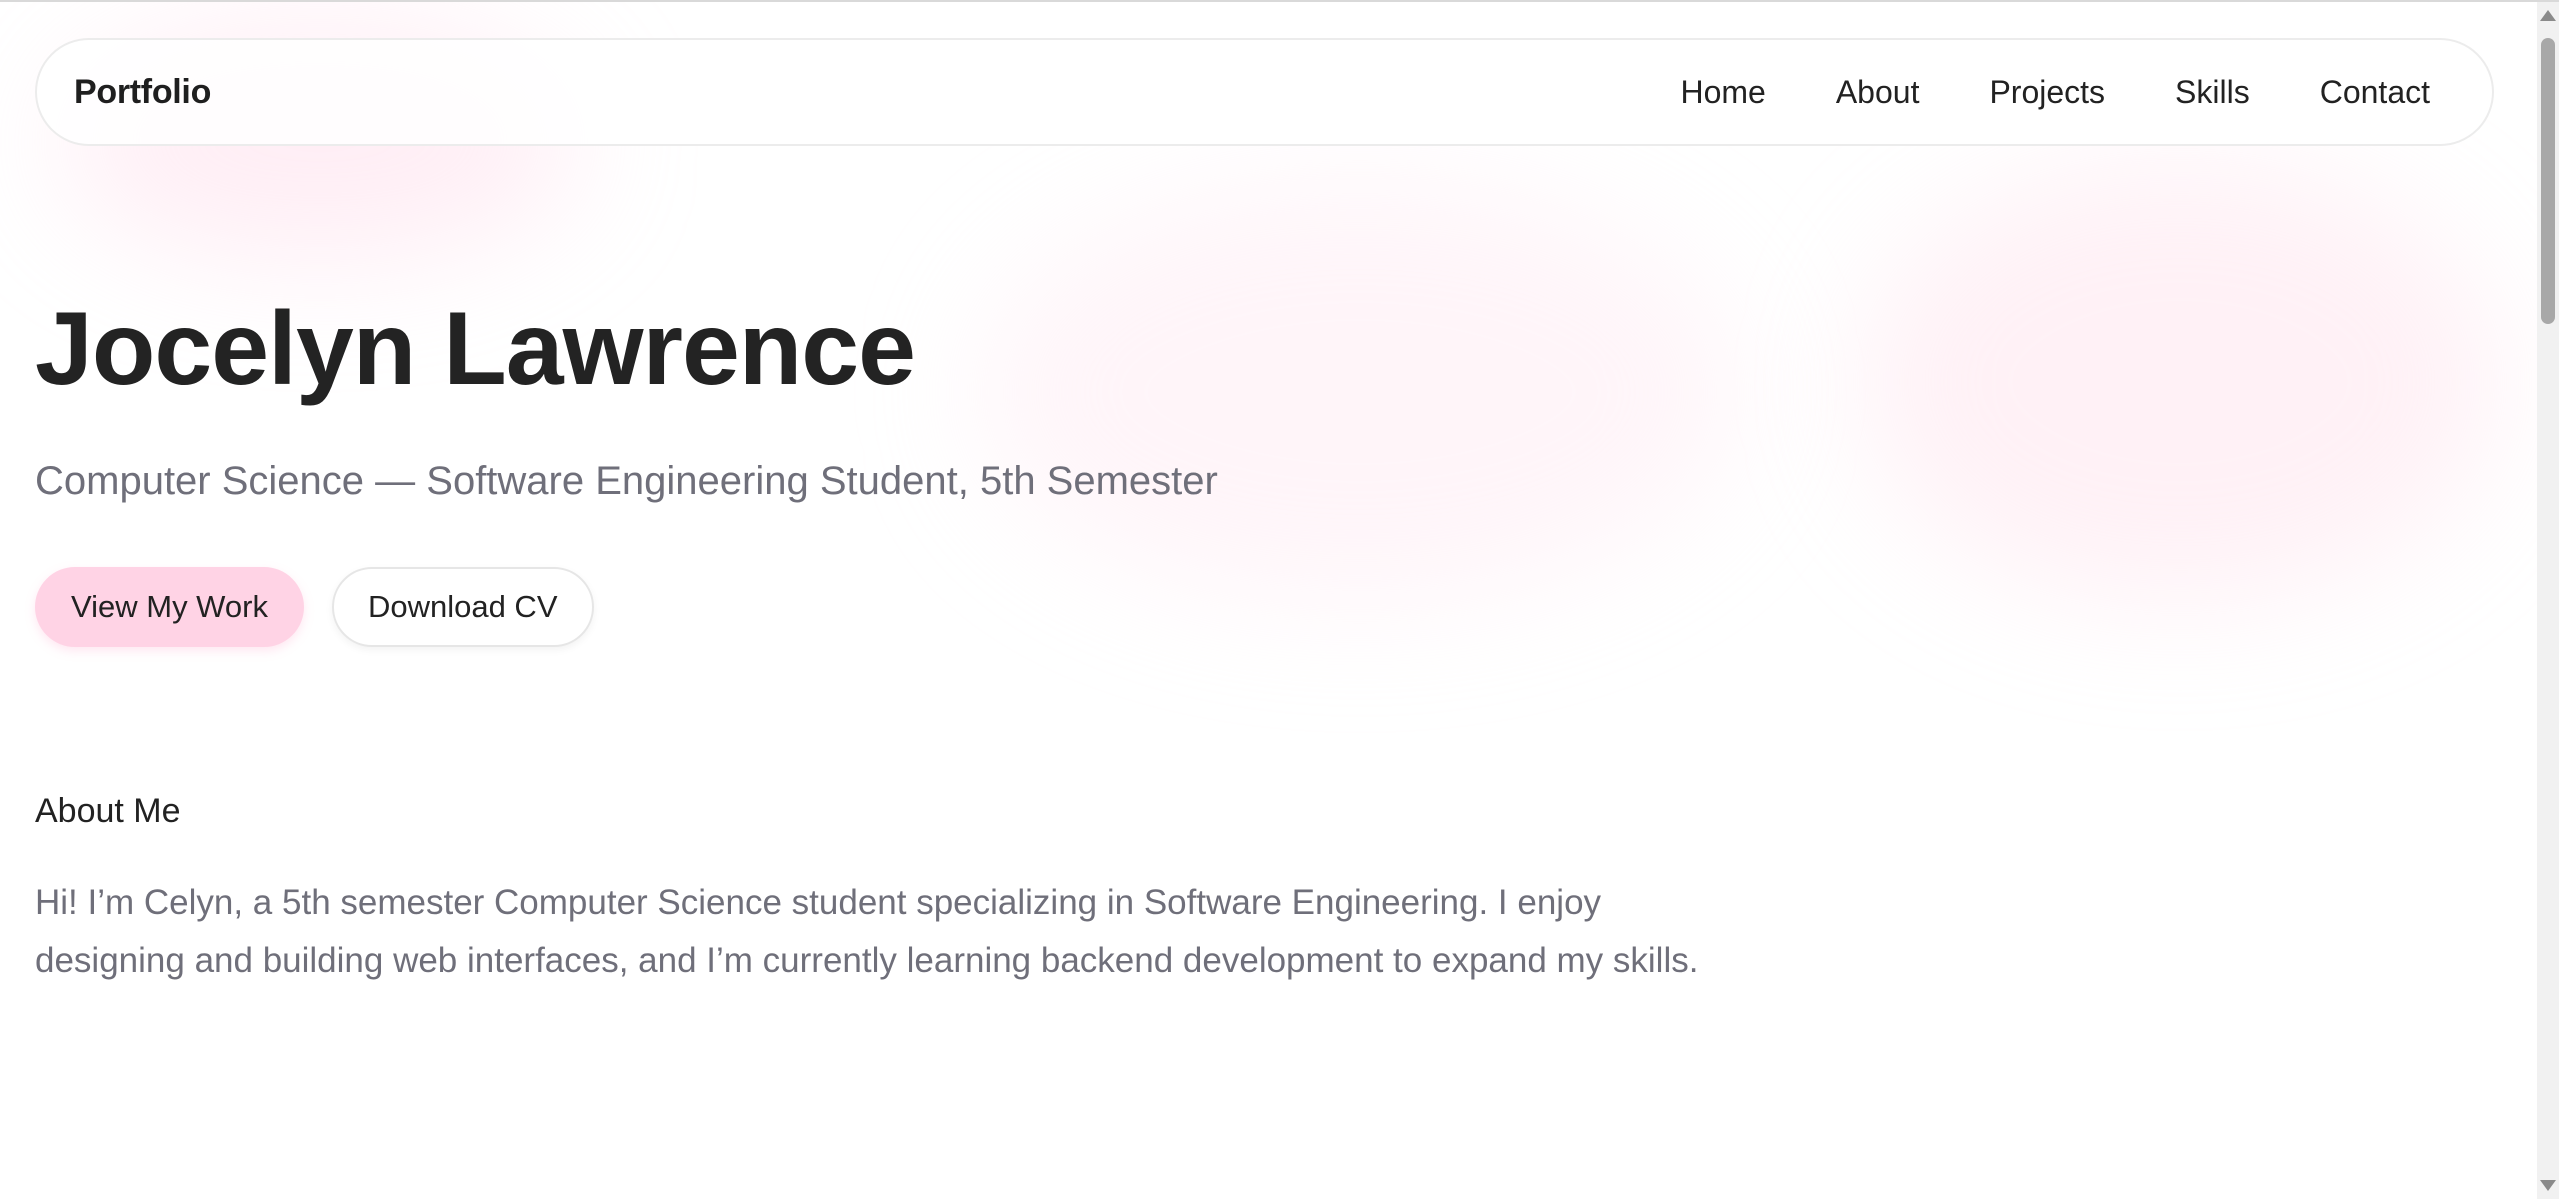  Describe the element at coordinates (1878, 92) in the screenshot. I see `nav-link-about: About` at that location.